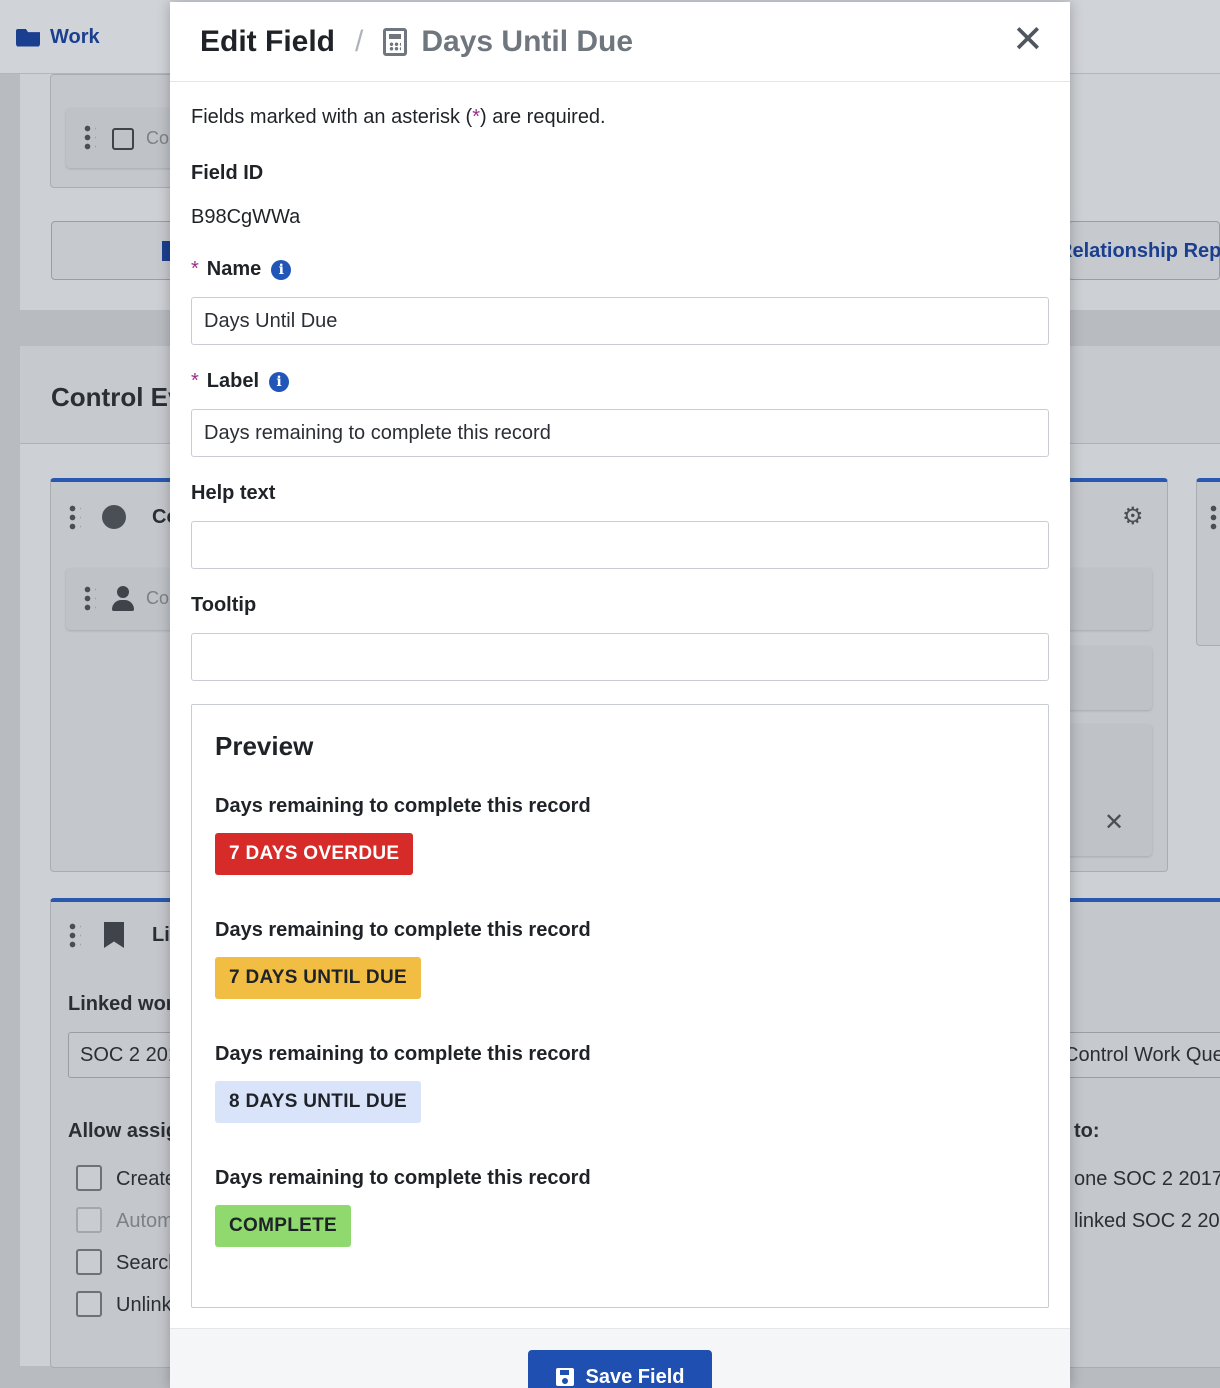 The height and width of the screenshot is (1388, 1220). What do you see at coordinates (264, 746) in the screenshot?
I see `preview-title: Preview` at bounding box center [264, 746].